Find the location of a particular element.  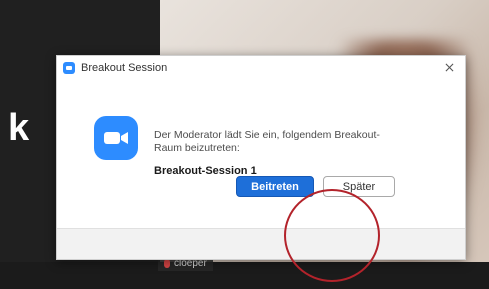

join-button: Beitreten is located at coordinates (275, 186).